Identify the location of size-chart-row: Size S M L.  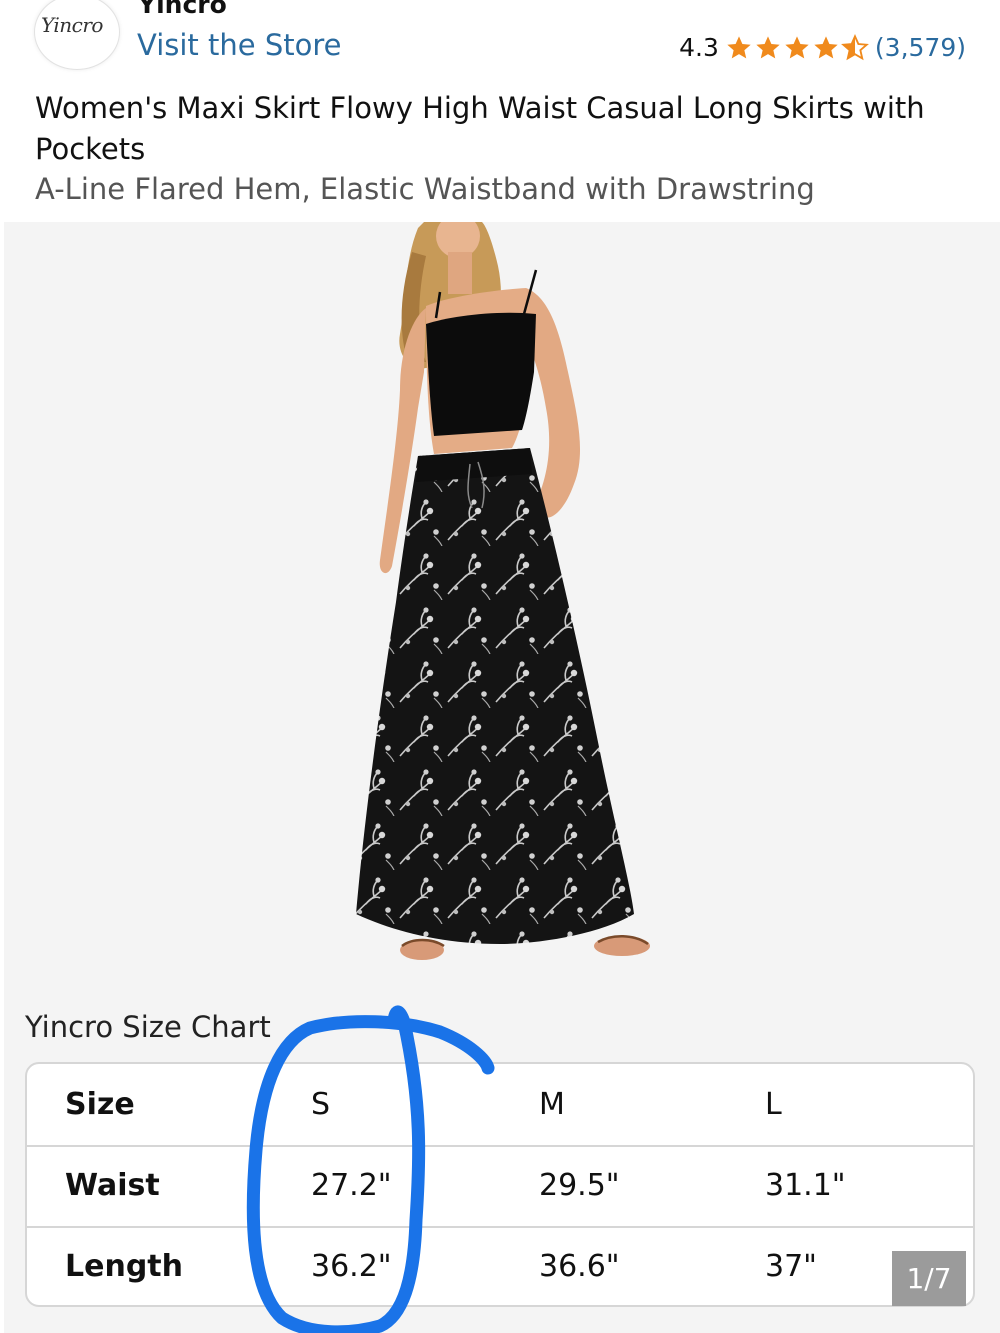
(500, 1105).